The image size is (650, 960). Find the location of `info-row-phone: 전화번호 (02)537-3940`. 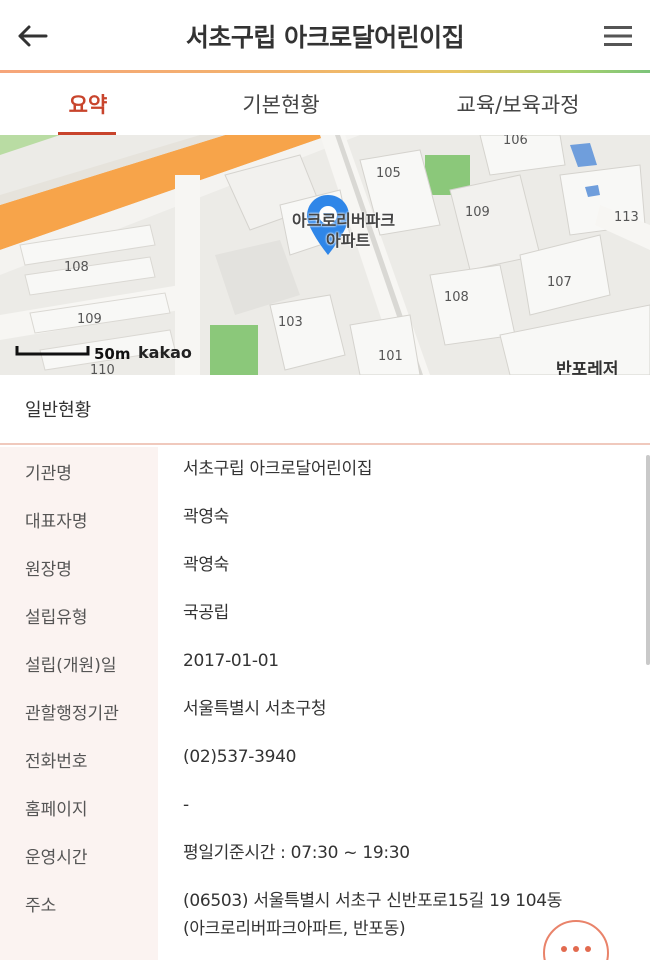

info-row-phone: 전화번호 (02)537-3940 is located at coordinates (325, 759).